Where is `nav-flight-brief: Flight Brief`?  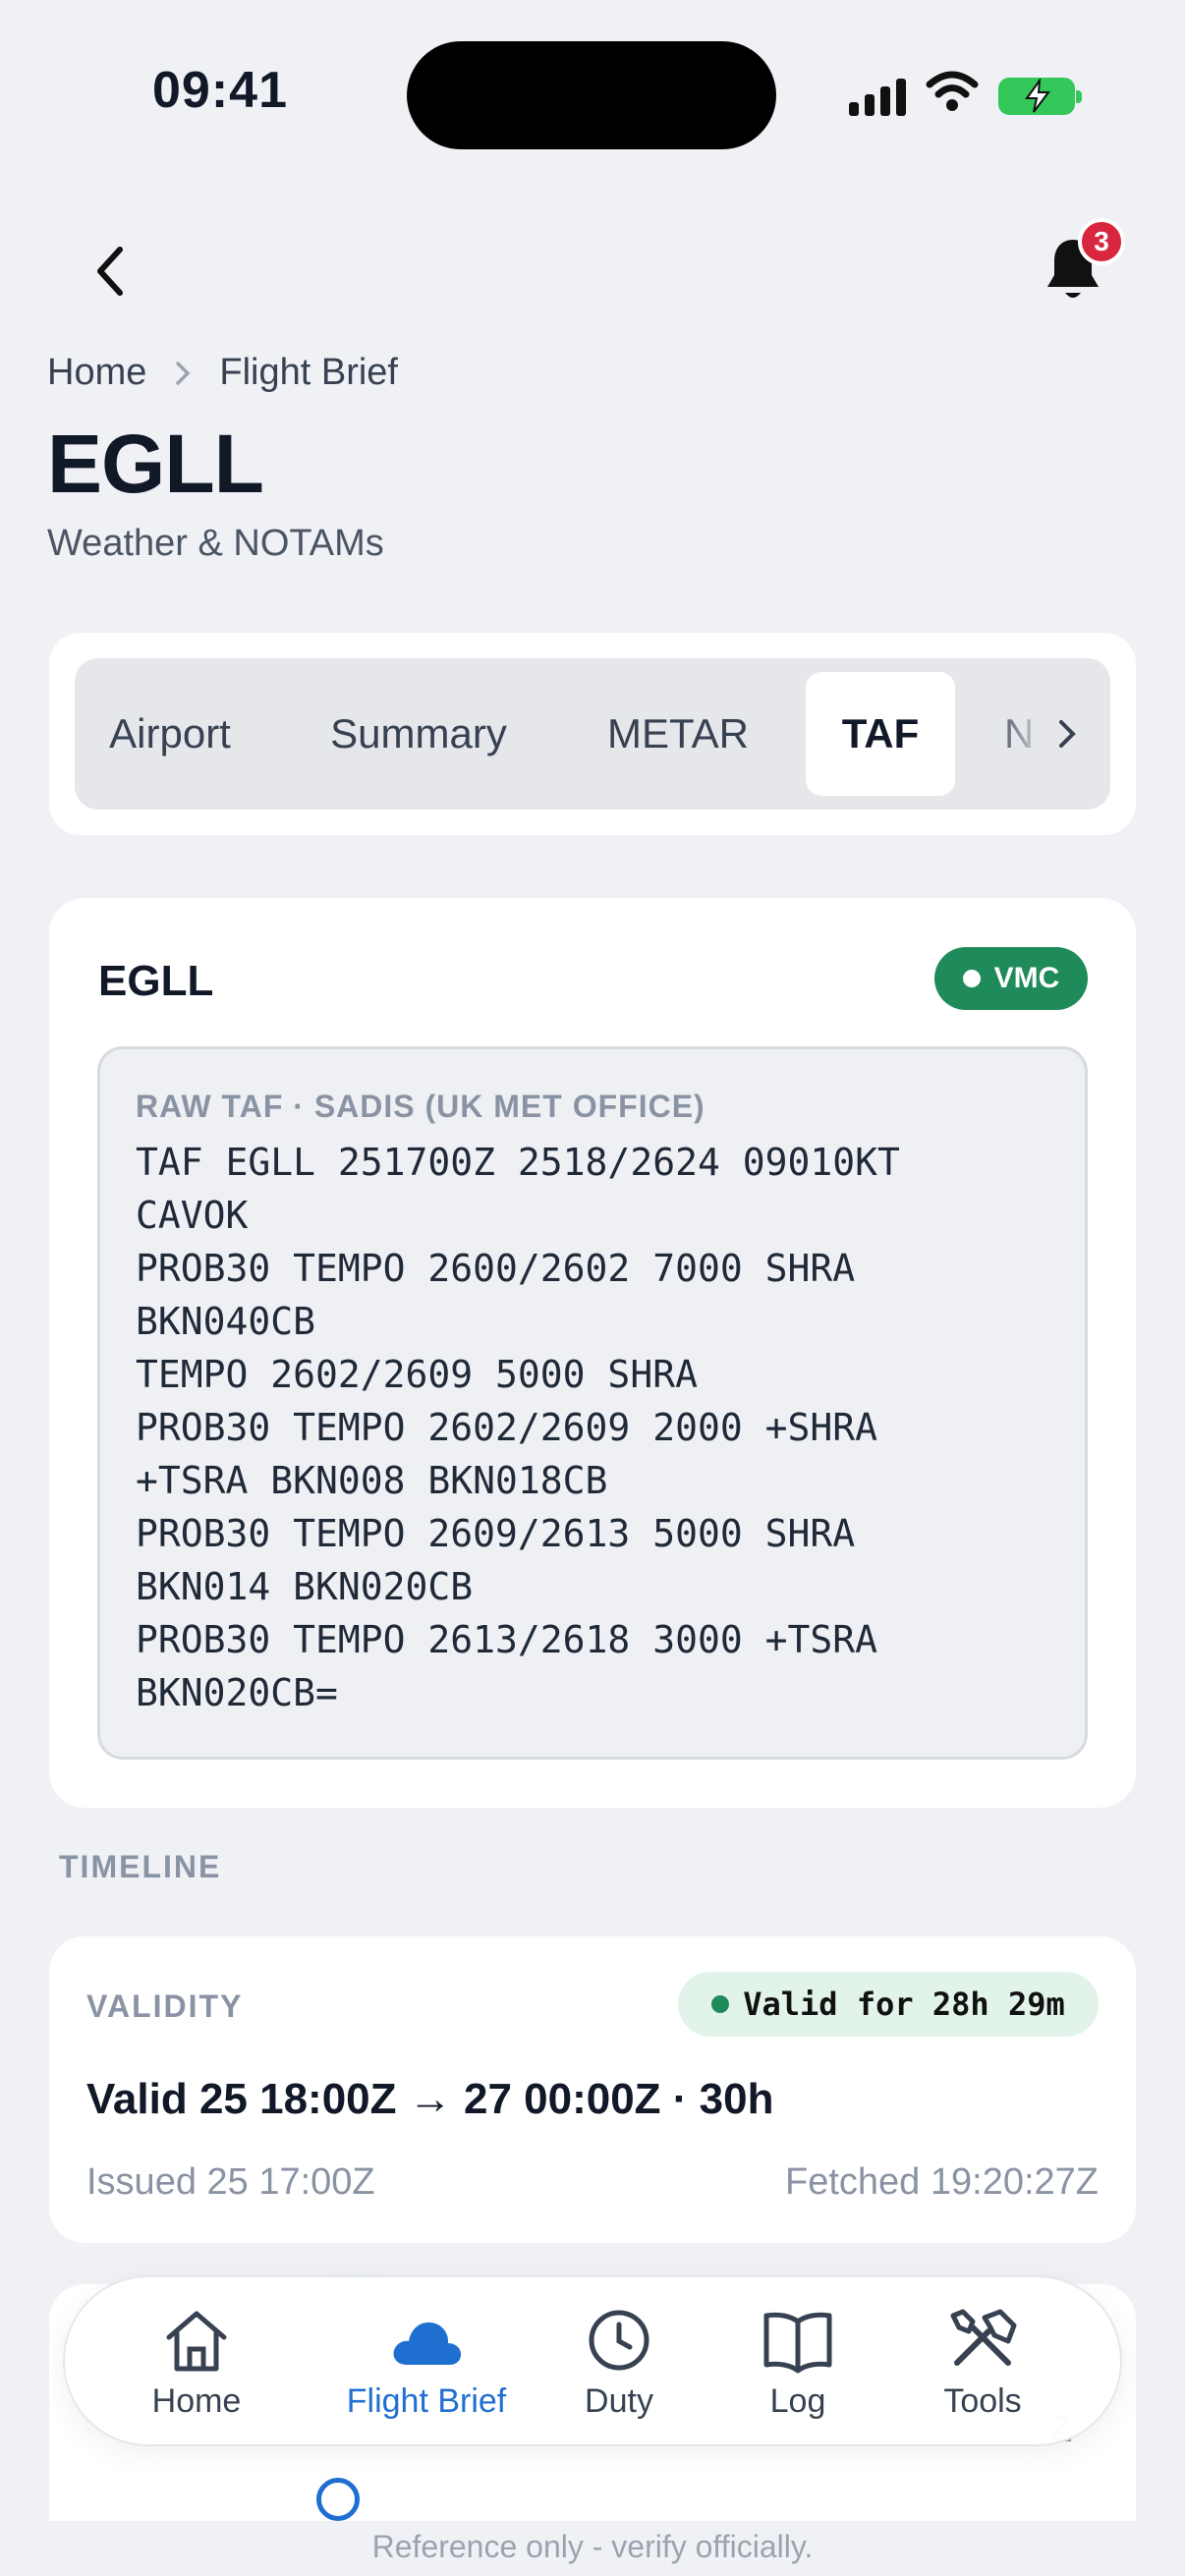 nav-flight-brief: Flight Brief is located at coordinates (427, 2362).